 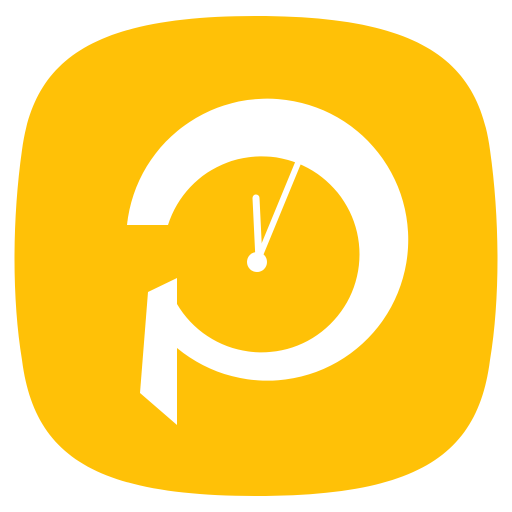 What do you see at coordinates (257, 262) in the screenshot?
I see `clock-hub-icon` at bounding box center [257, 262].